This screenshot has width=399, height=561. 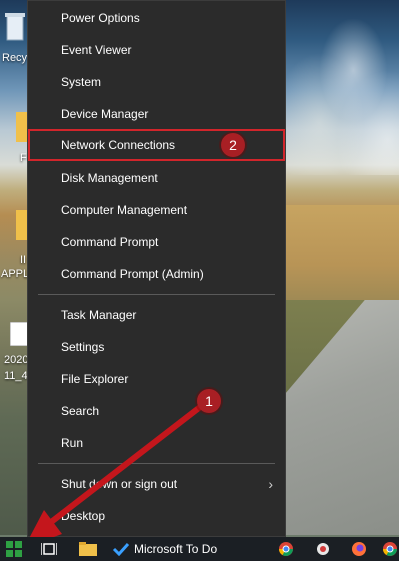 I want to click on desktop-icon-label: F, so click(x=23, y=158).